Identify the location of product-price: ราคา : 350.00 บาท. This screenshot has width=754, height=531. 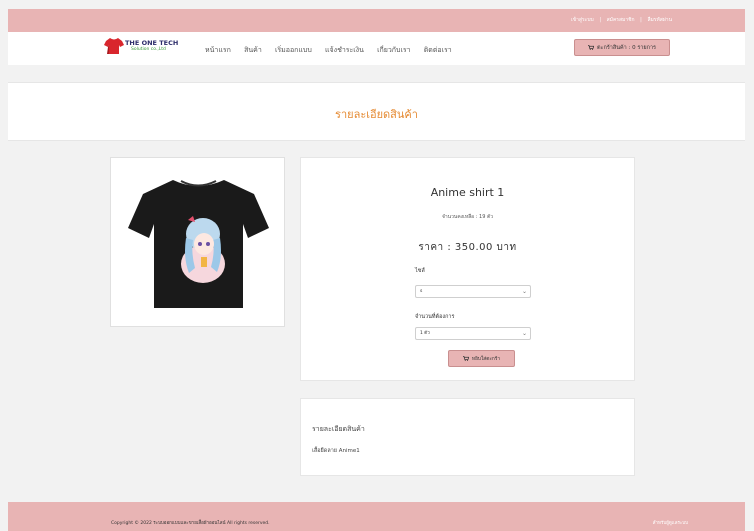
(467, 247).